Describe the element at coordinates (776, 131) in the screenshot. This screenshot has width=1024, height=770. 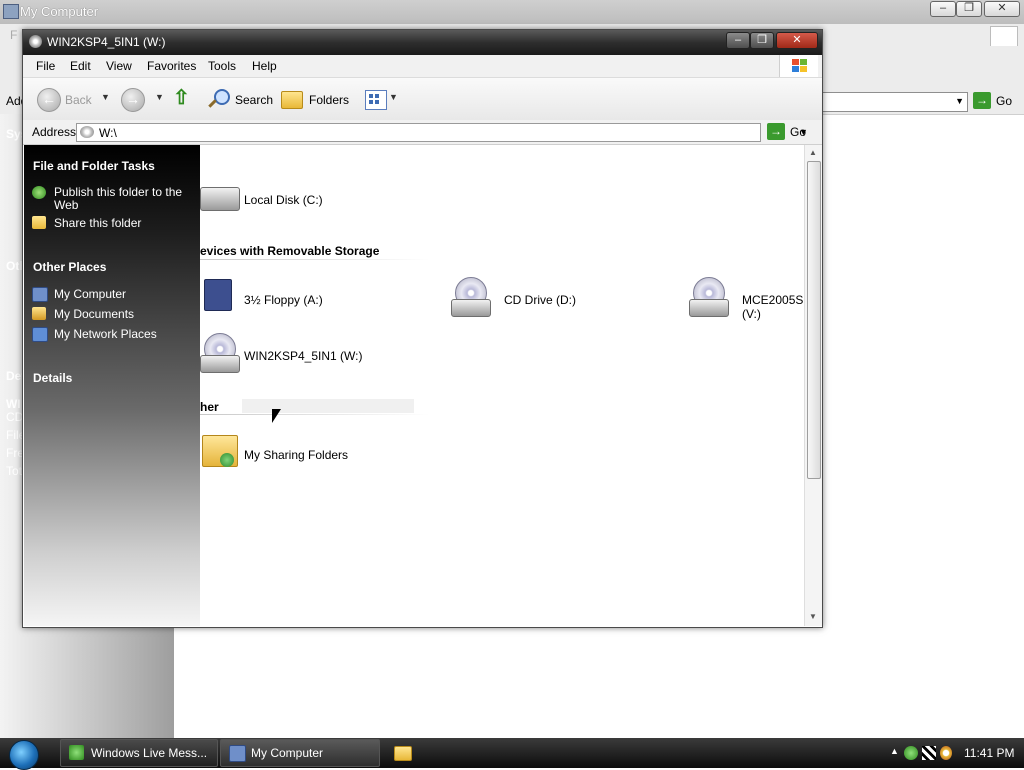
I see `go-arrow-icon: →` at that location.